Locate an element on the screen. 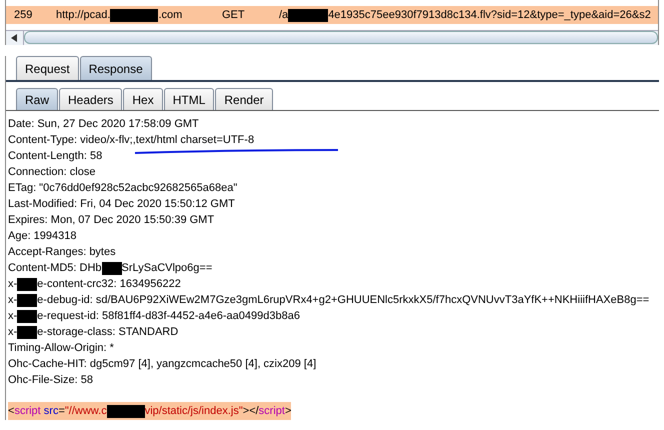 The height and width of the screenshot is (430, 664). tab: Hex is located at coordinates (143, 99).